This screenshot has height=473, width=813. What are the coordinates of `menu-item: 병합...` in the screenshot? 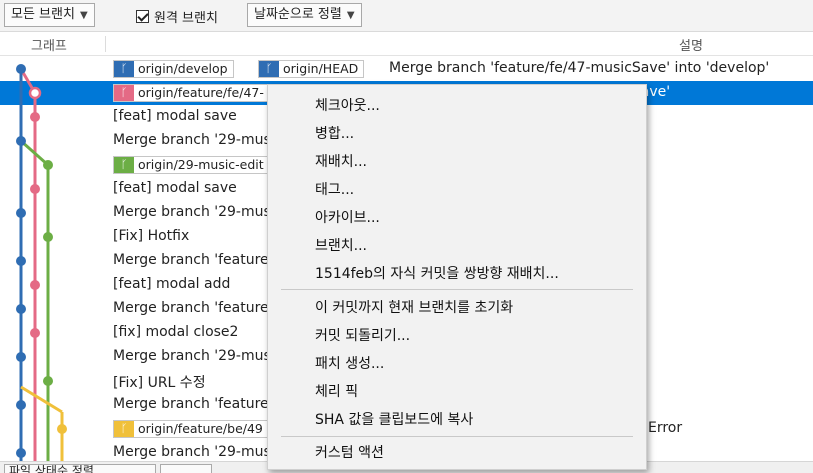 It's located at (457, 134).